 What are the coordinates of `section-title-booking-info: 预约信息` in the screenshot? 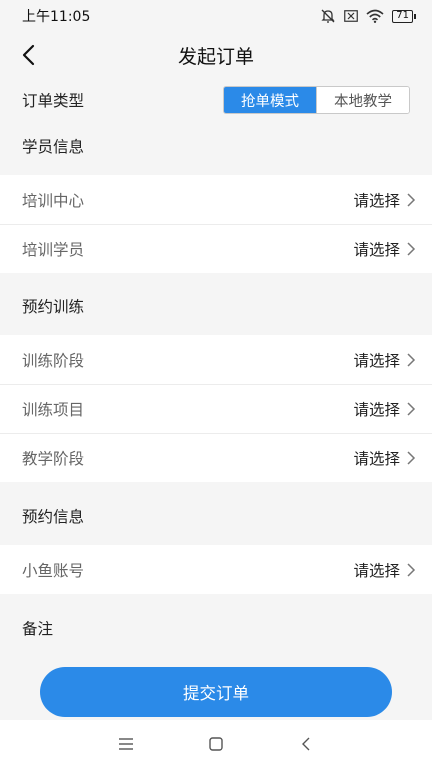 It's located at (53, 517).